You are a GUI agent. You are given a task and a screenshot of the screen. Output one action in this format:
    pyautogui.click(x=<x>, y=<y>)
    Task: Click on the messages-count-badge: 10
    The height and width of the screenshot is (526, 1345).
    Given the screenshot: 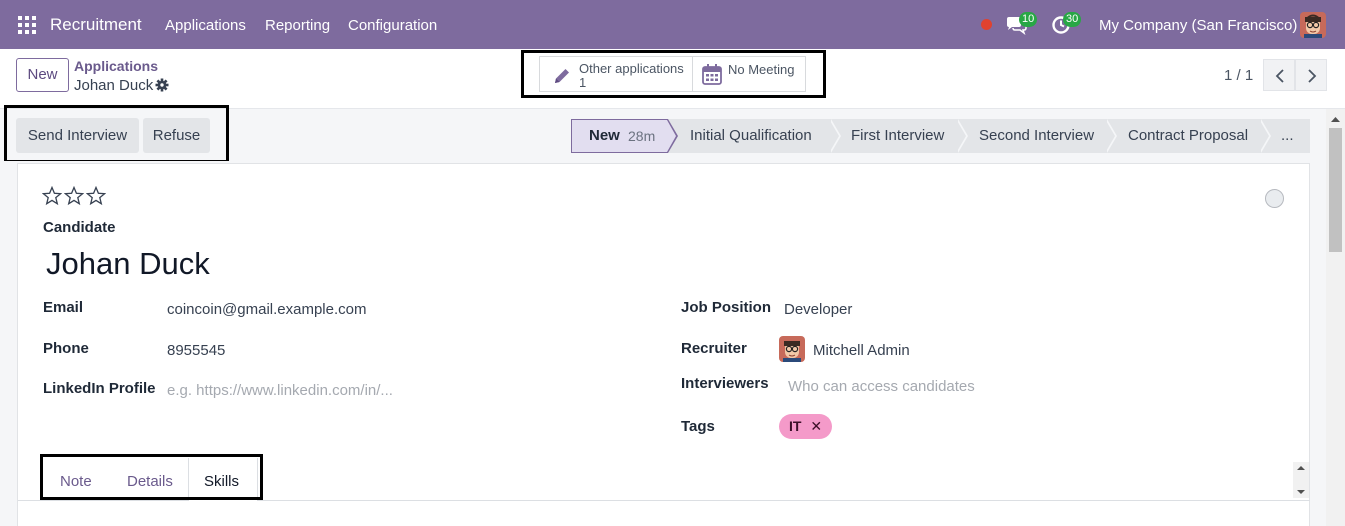 What is the action you would take?
    pyautogui.click(x=1028, y=19)
    